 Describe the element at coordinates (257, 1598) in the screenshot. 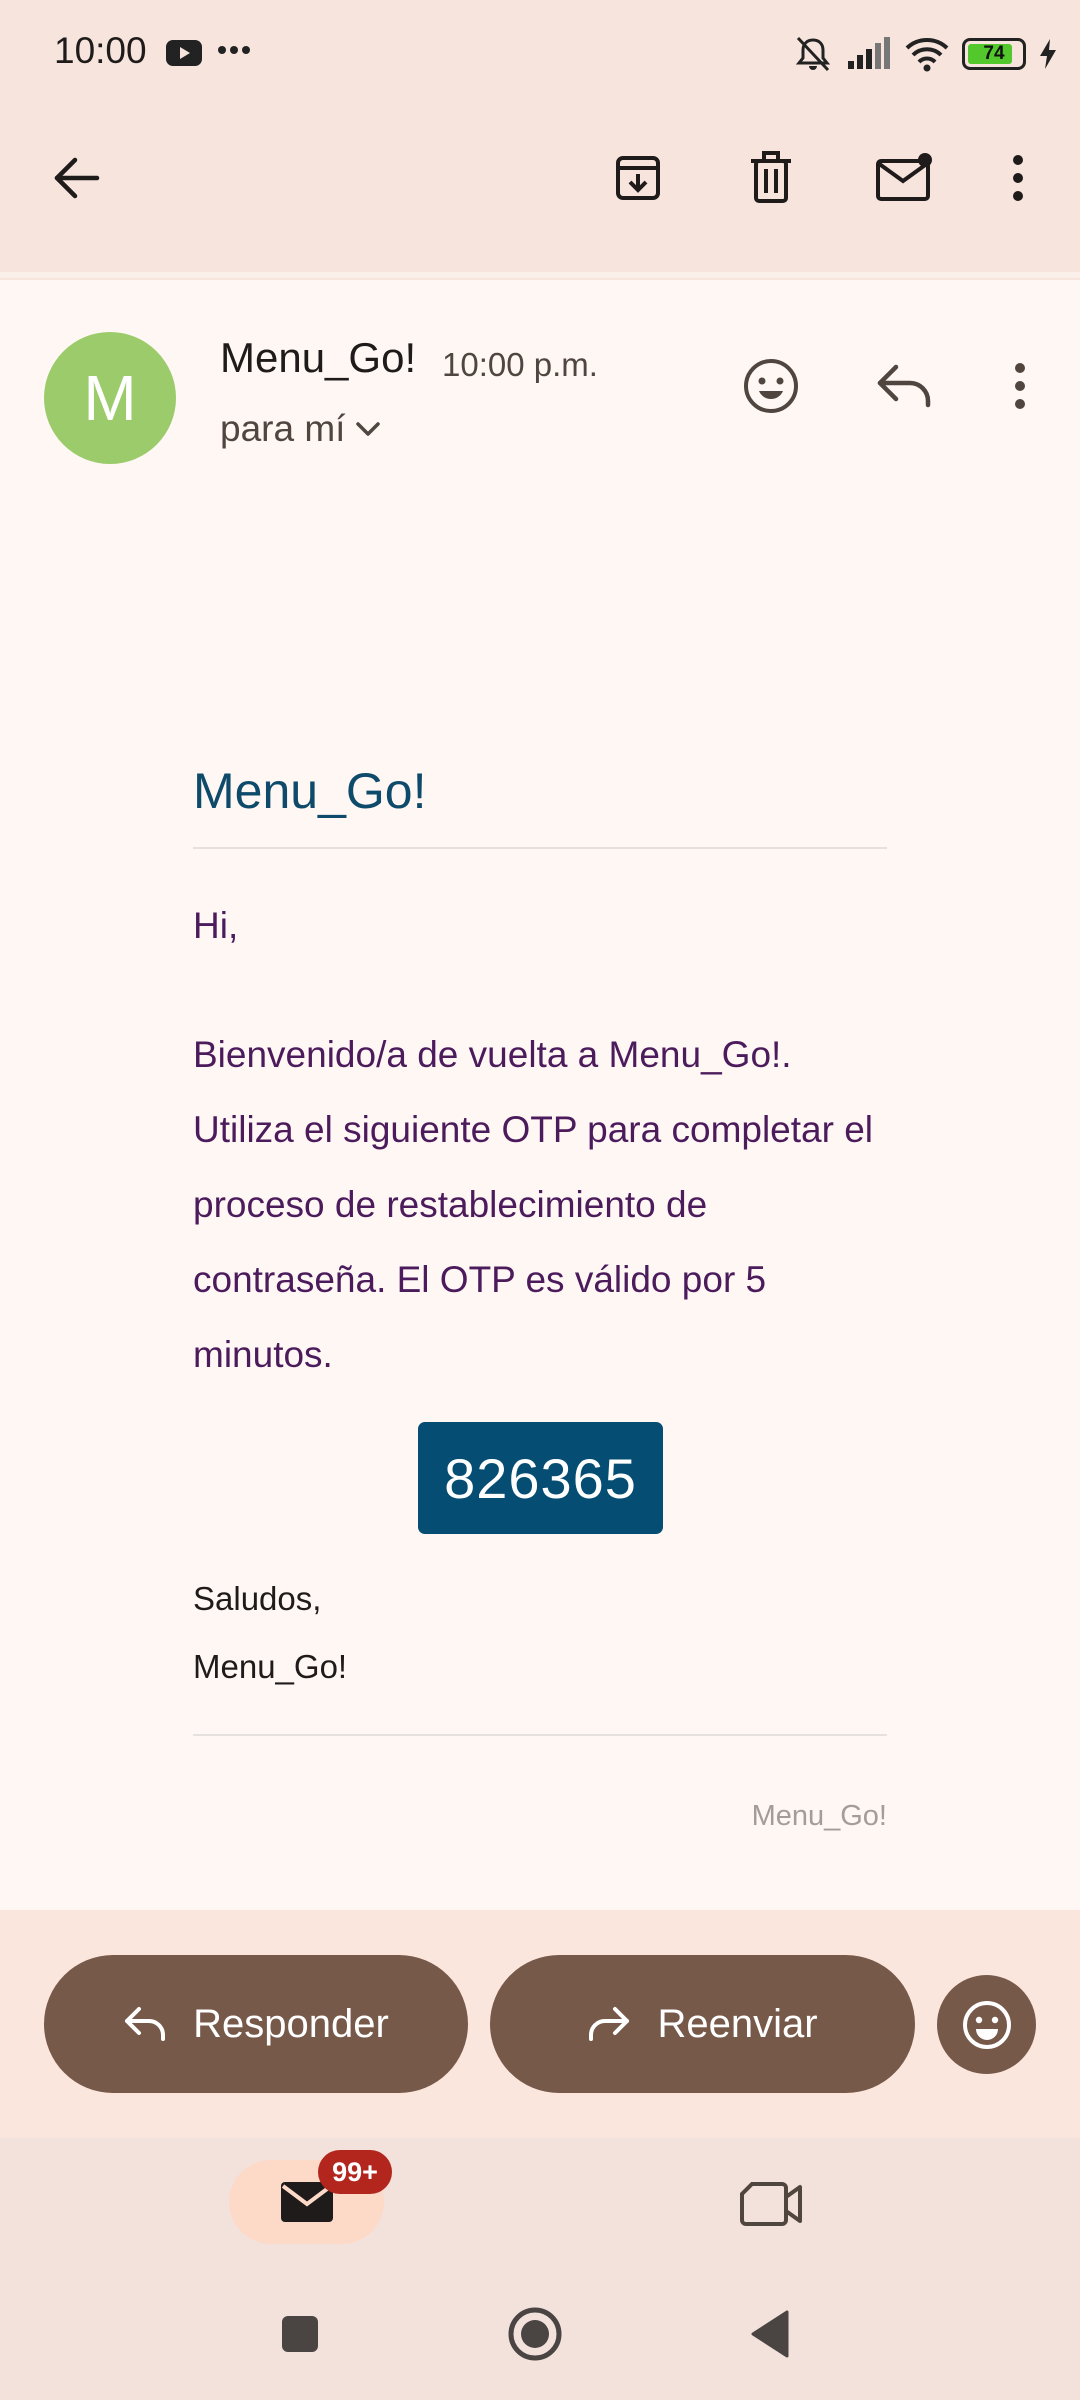

I see `signoff: Saludos,` at that location.